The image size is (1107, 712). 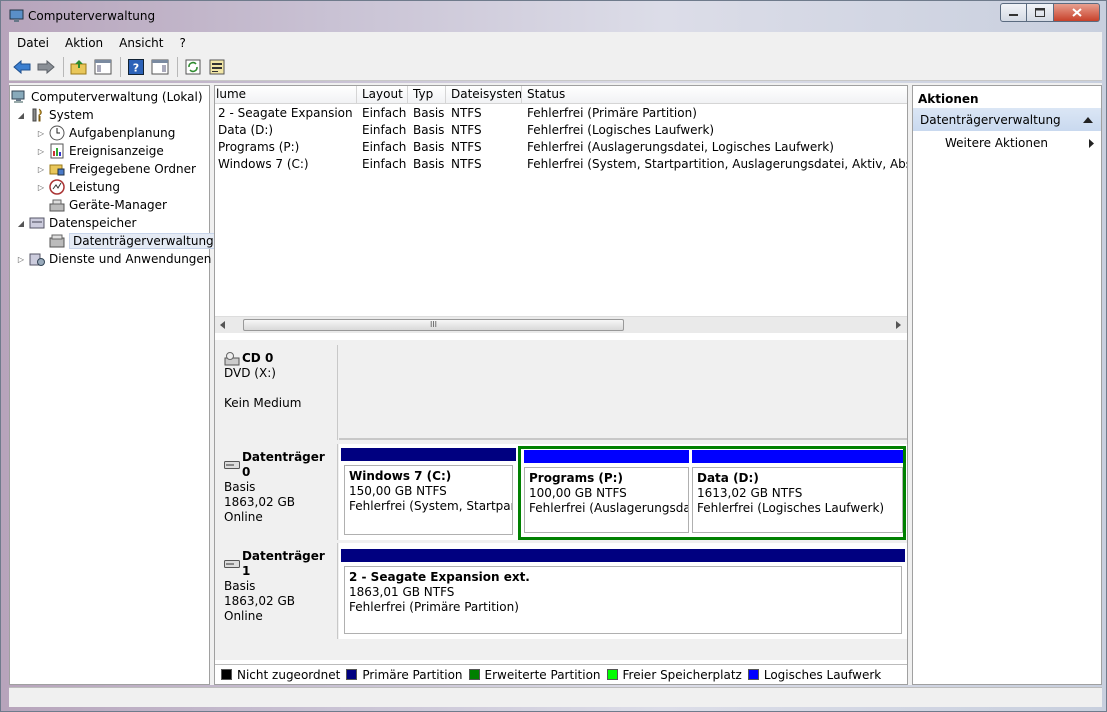 I want to click on properties-button, so click(x=217, y=67).